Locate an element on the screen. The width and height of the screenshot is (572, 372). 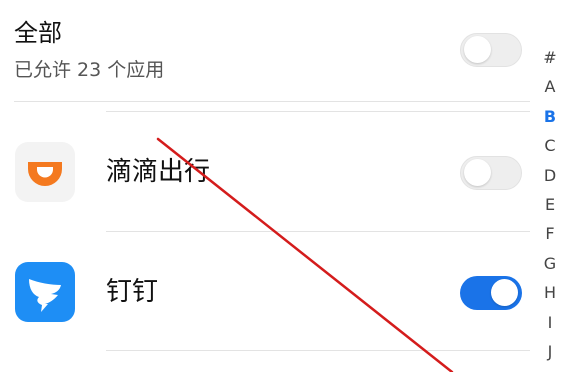
all-apps-toggle is located at coordinates (491, 50).